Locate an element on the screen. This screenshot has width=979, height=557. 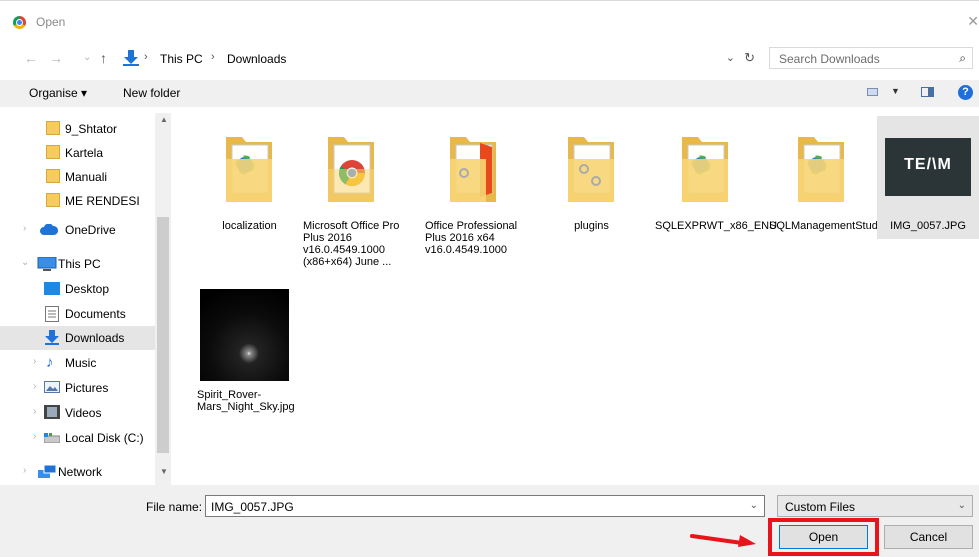
file-item-localization: localization is located at coordinates (249, 183).